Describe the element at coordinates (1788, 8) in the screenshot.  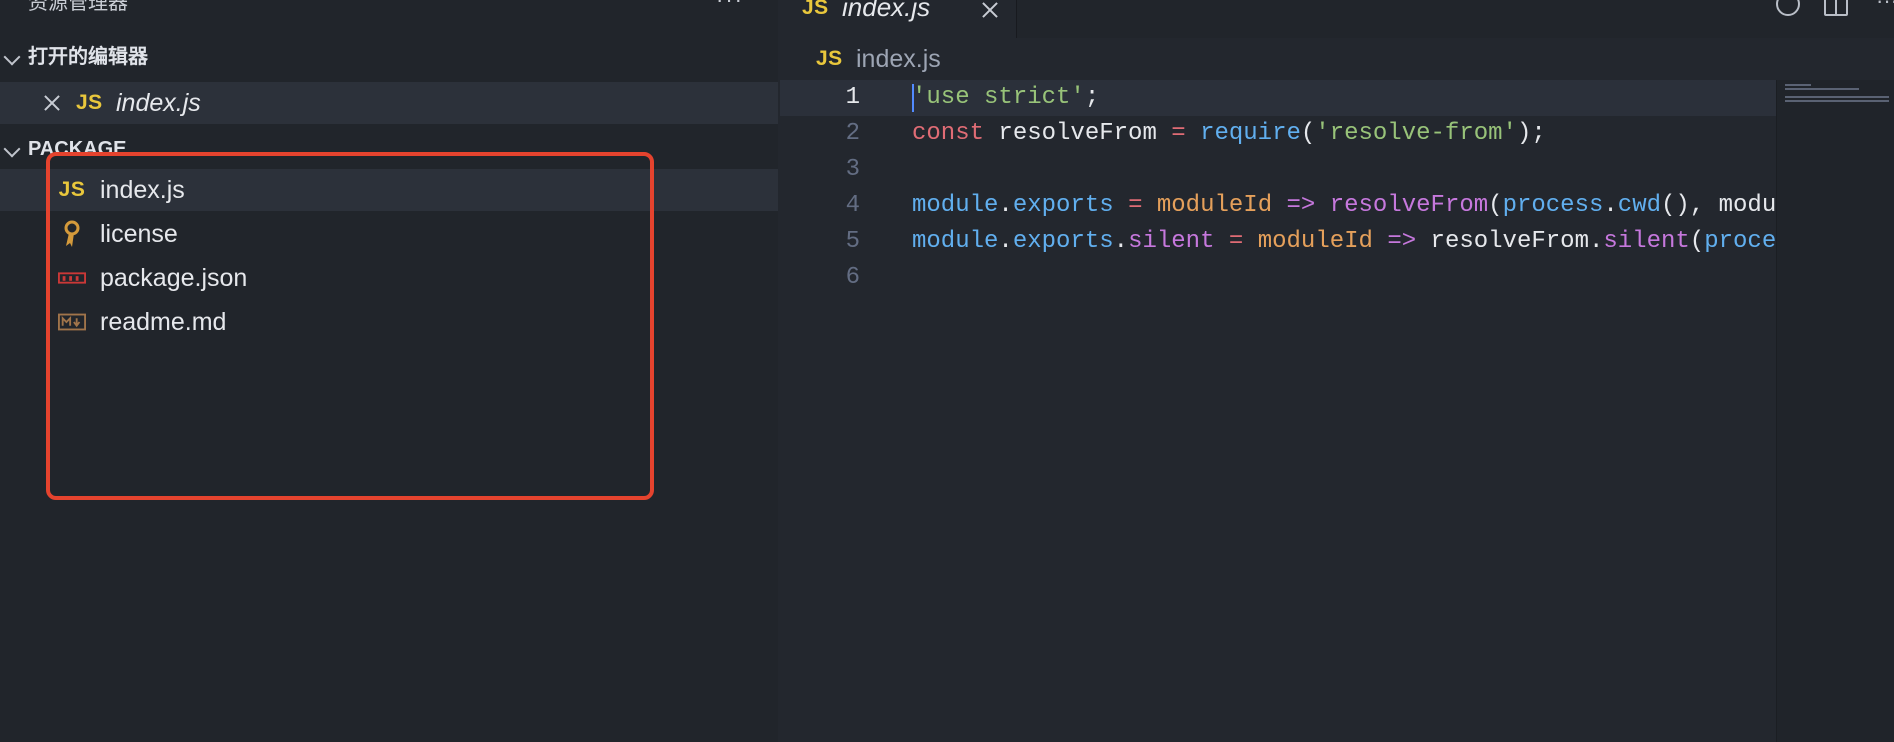
I see `timeline-icon` at that location.